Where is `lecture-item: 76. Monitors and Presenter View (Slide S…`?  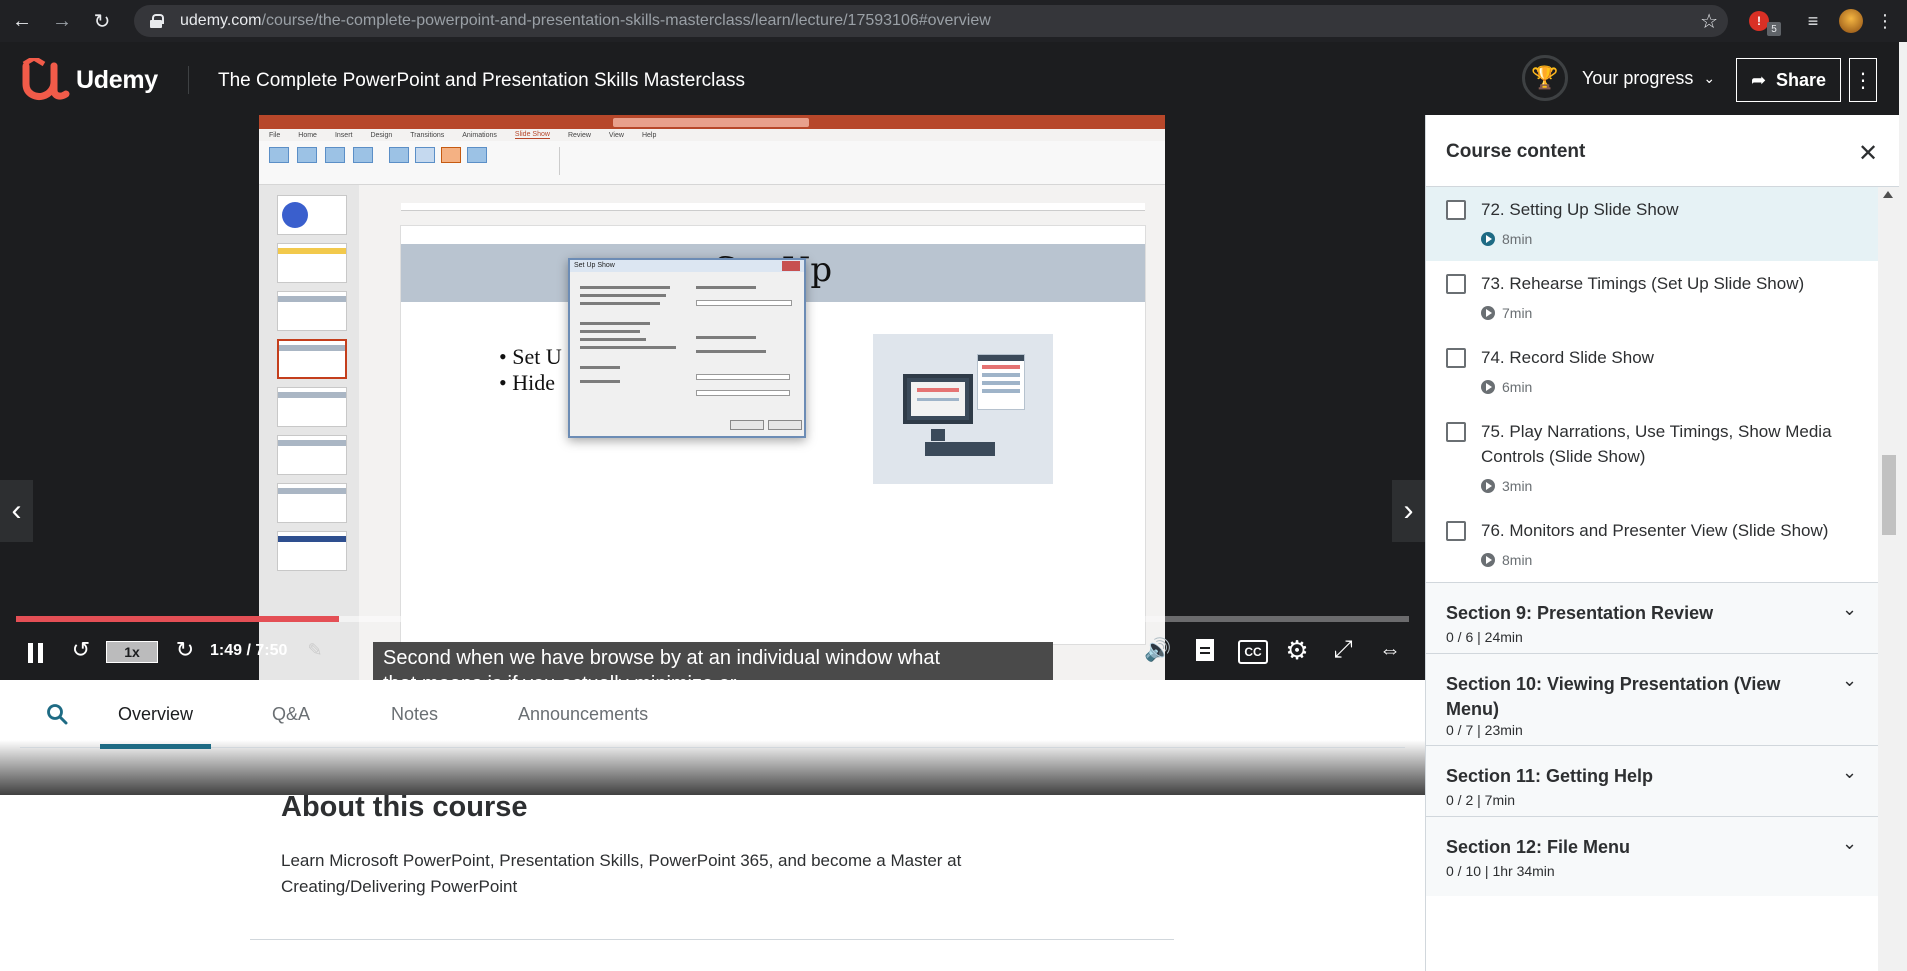
lecture-item: 76. Monitors and Presenter View (Slide S… is located at coordinates (1652, 545).